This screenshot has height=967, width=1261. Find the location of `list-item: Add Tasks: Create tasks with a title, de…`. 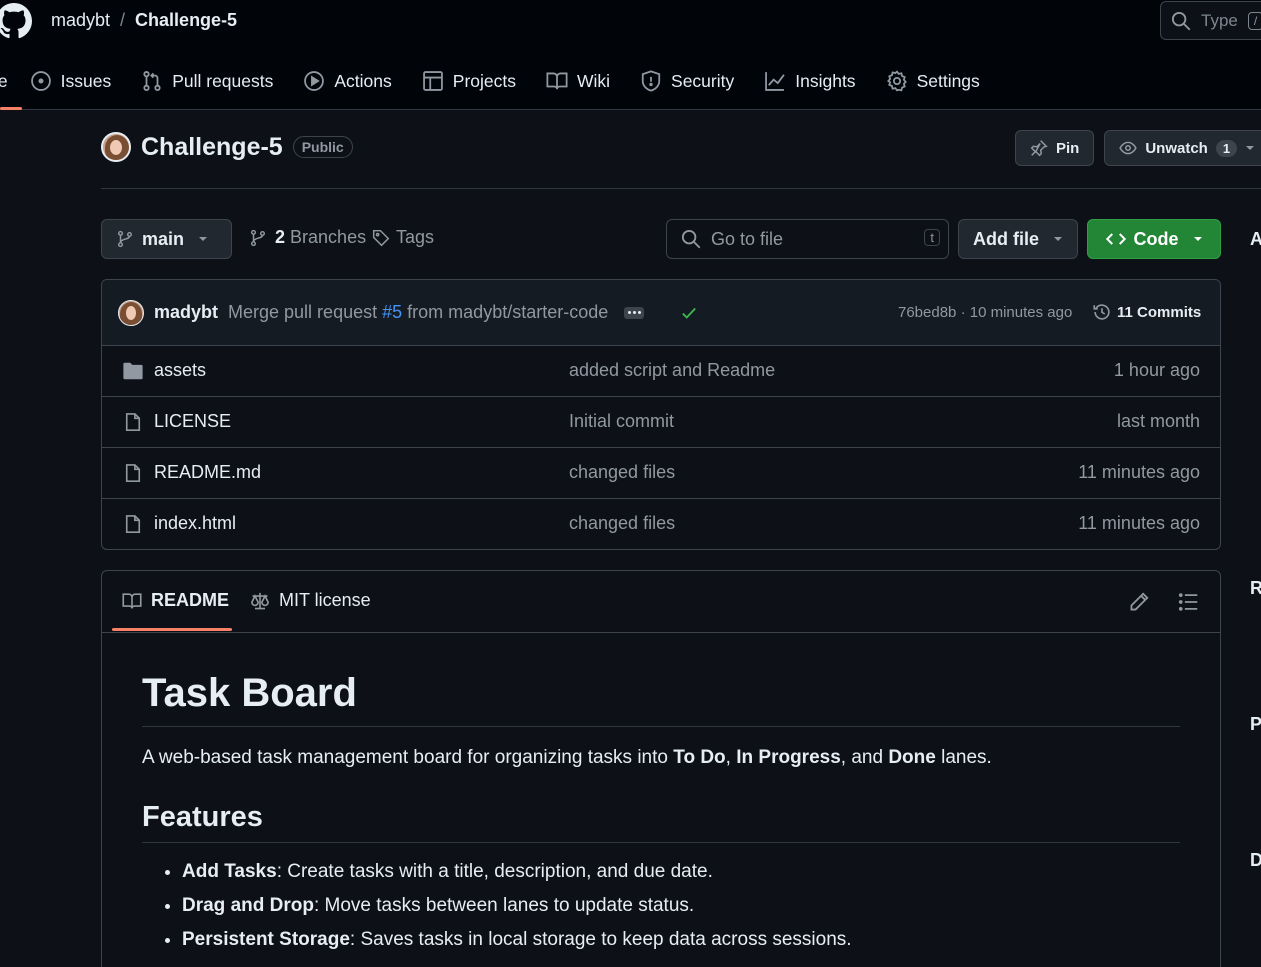

list-item: Add Tasks: Create tasks with a title, de… is located at coordinates (681, 872).